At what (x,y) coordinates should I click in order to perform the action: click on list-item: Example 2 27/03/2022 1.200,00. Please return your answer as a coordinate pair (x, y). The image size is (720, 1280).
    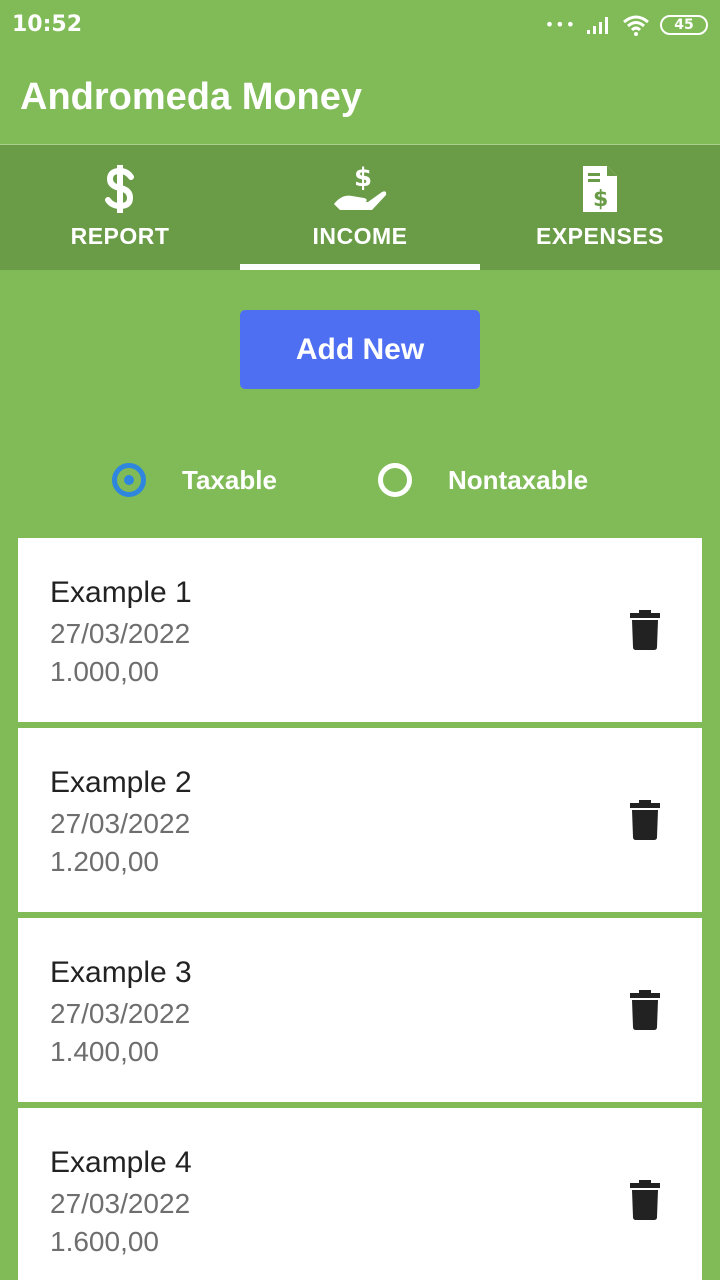
    Looking at the image, I should click on (360, 820).